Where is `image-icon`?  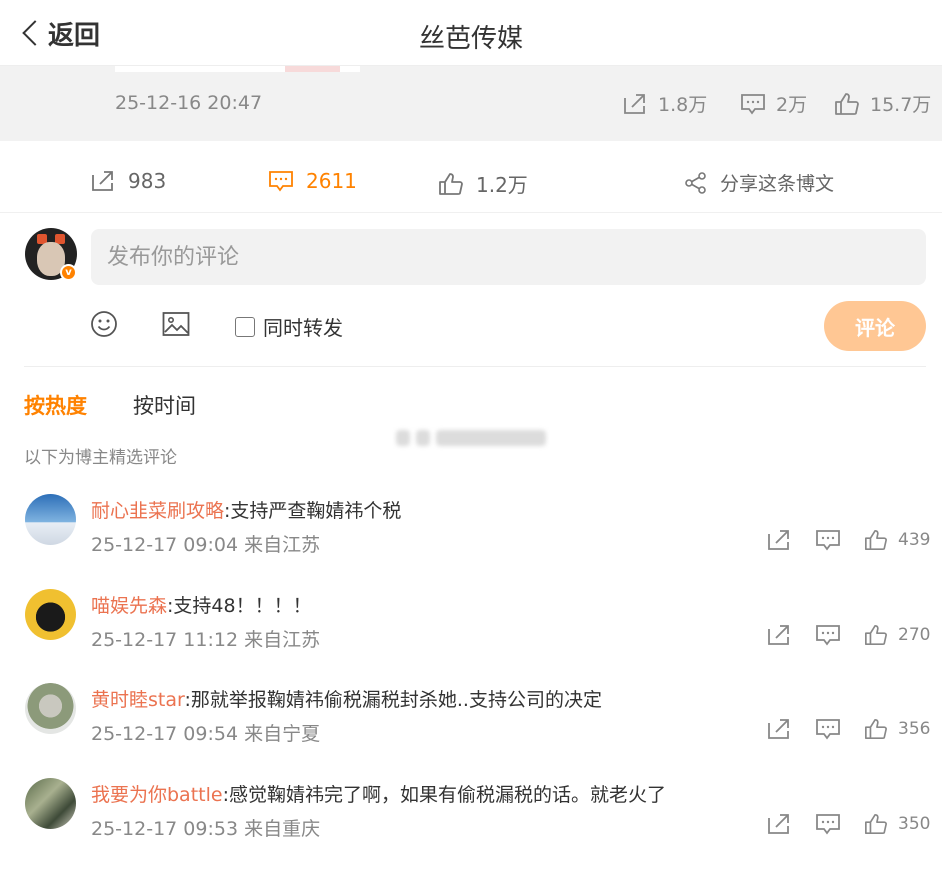
image-icon is located at coordinates (176, 324).